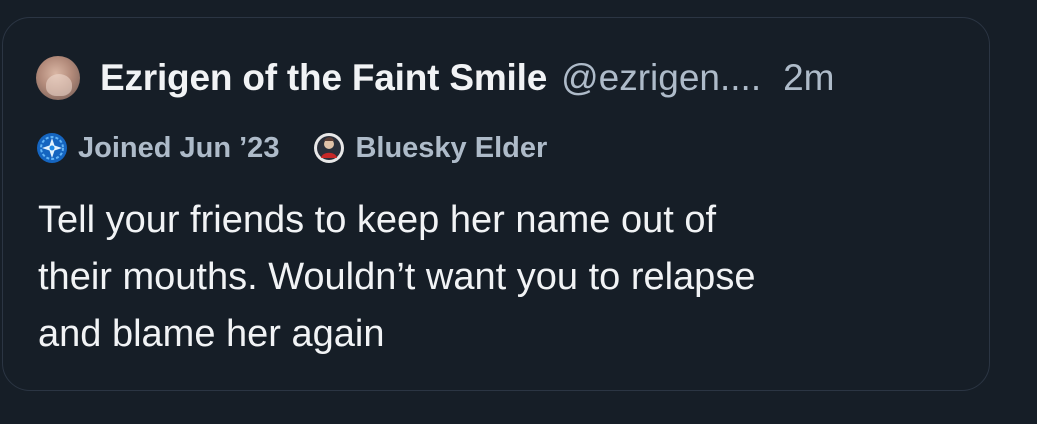  Describe the element at coordinates (308, 148) in the screenshot. I see `badge-row: Joined Jun ’23 Bluesky Elder` at that location.